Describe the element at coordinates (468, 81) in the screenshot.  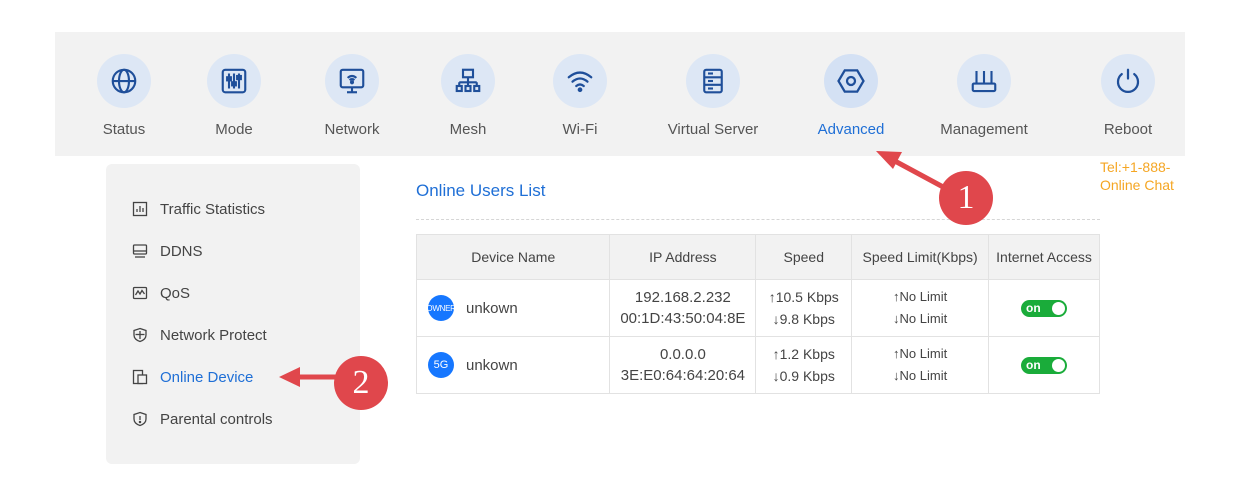
I see `mesh-icon` at that location.